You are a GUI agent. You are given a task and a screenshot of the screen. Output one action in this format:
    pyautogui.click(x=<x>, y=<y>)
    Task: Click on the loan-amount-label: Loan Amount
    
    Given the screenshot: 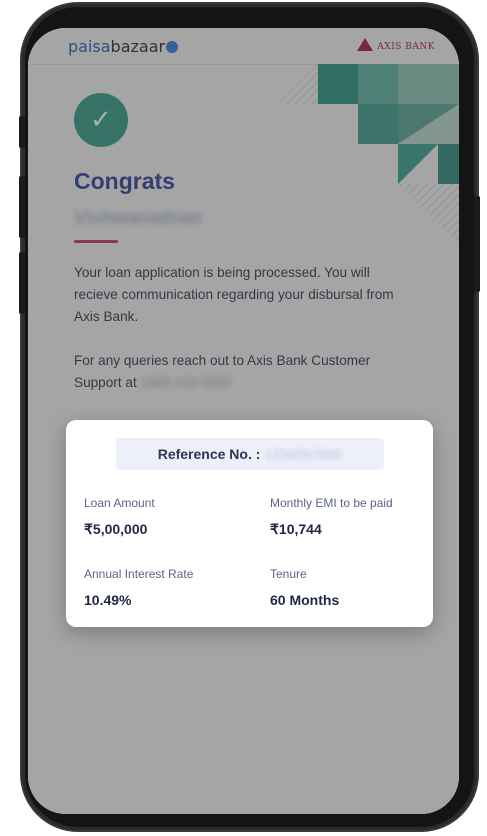 What is the action you would take?
    pyautogui.click(x=119, y=503)
    